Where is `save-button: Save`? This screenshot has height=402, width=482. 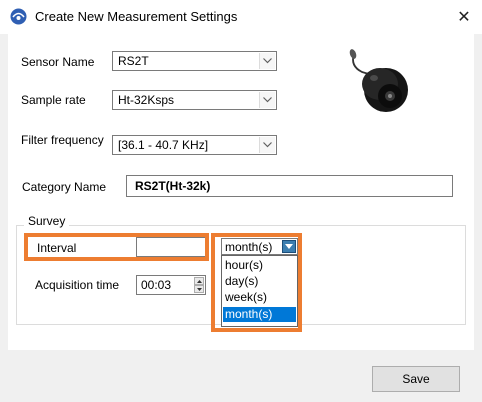 save-button: Save is located at coordinates (416, 379).